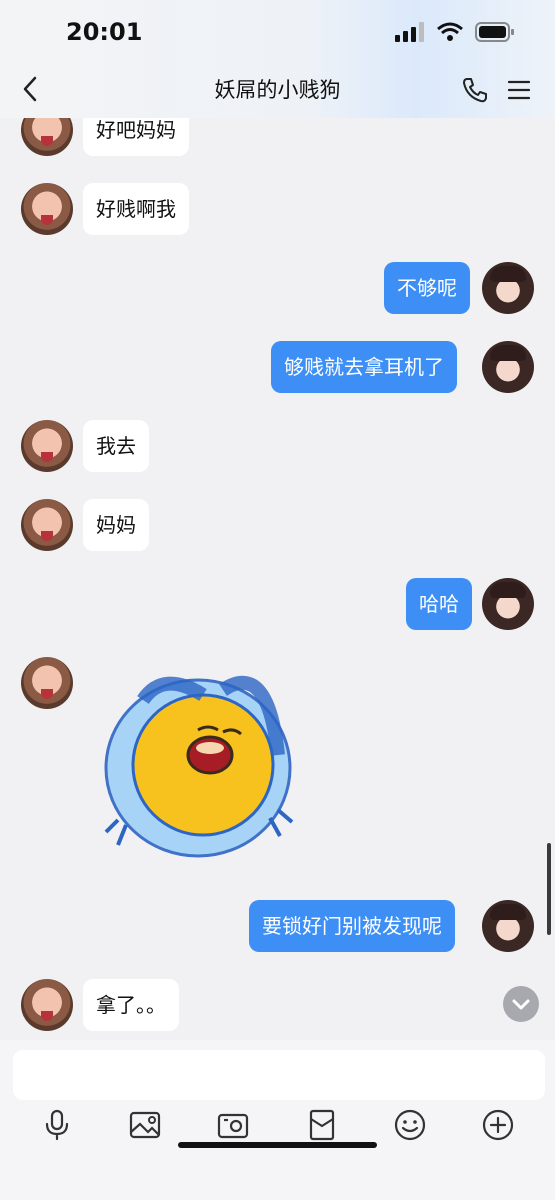 This screenshot has height=1200, width=555. What do you see at coordinates (498, 1125) in the screenshot?
I see `plus-icon` at bounding box center [498, 1125].